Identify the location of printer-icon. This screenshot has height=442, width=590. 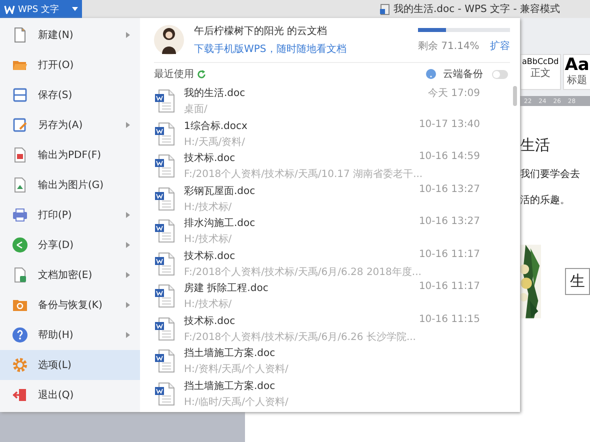
(20, 215).